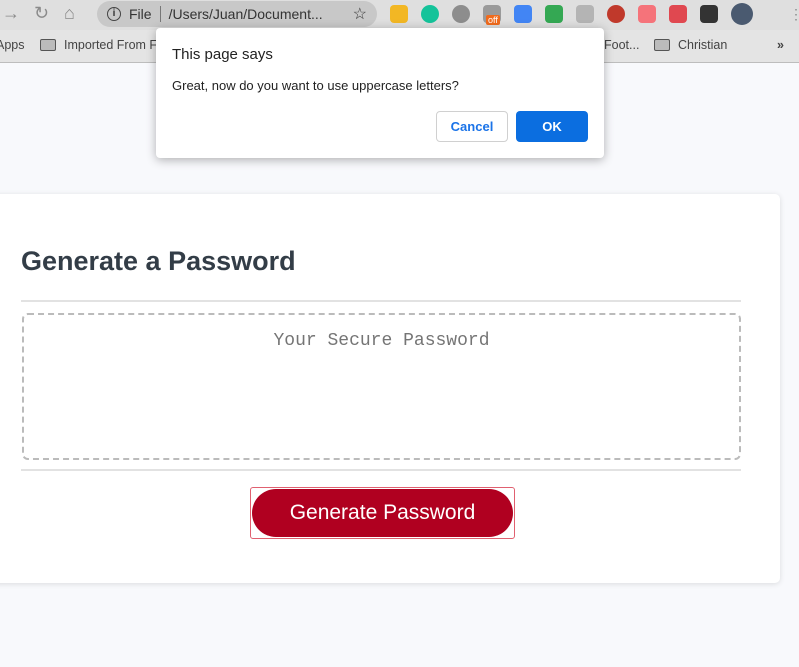 The width and height of the screenshot is (799, 667). Describe the element at coordinates (703, 45) in the screenshot. I see `bookmark-label: Christian` at that location.